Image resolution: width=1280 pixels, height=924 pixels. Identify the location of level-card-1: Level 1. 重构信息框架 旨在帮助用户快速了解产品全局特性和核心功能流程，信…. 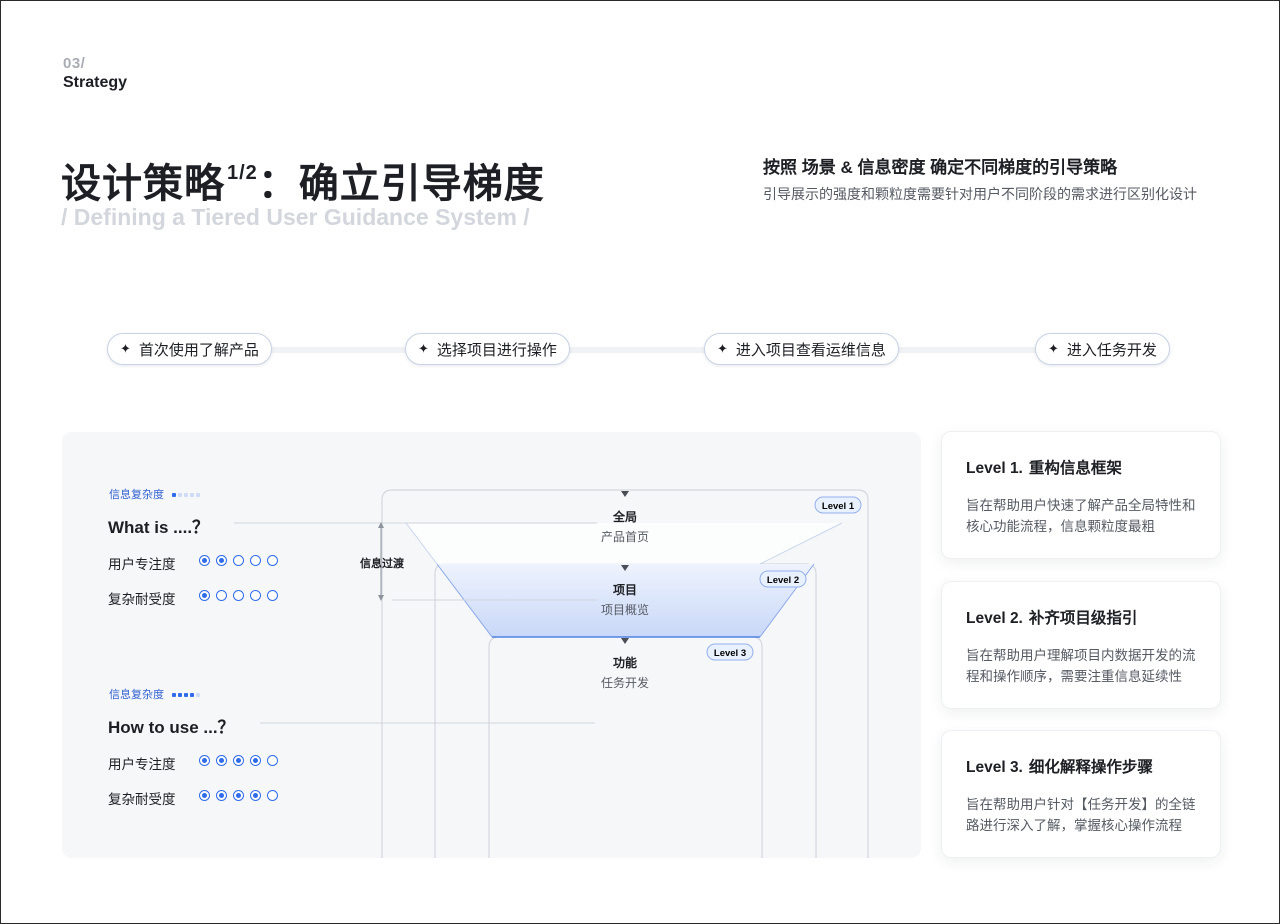
(1081, 495).